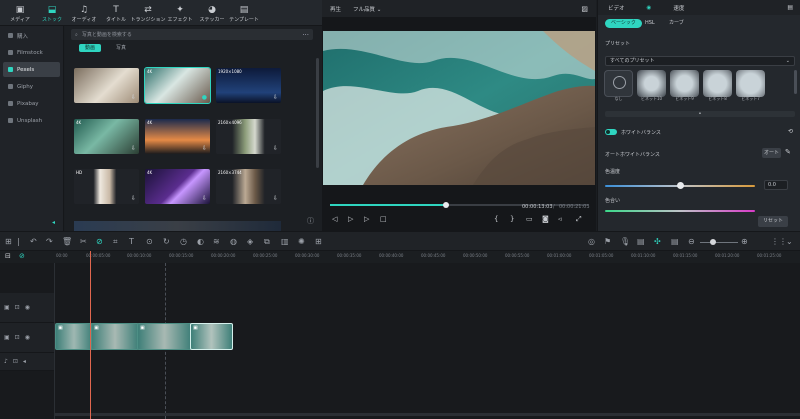 The height and width of the screenshot is (419, 800). Describe the element at coordinates (616, 8) in the screenshot. I see `tab-video: ビデオ` at that location.